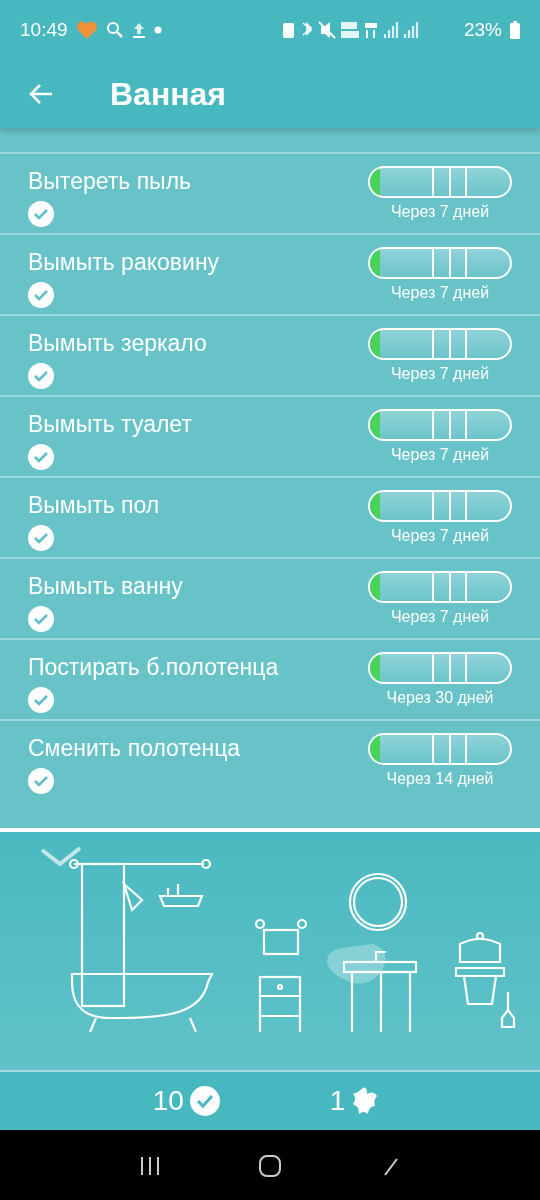 The width and height of the screenshot is (540, 1200). I want to click on recent-apps-icon, so click(149, 1166).